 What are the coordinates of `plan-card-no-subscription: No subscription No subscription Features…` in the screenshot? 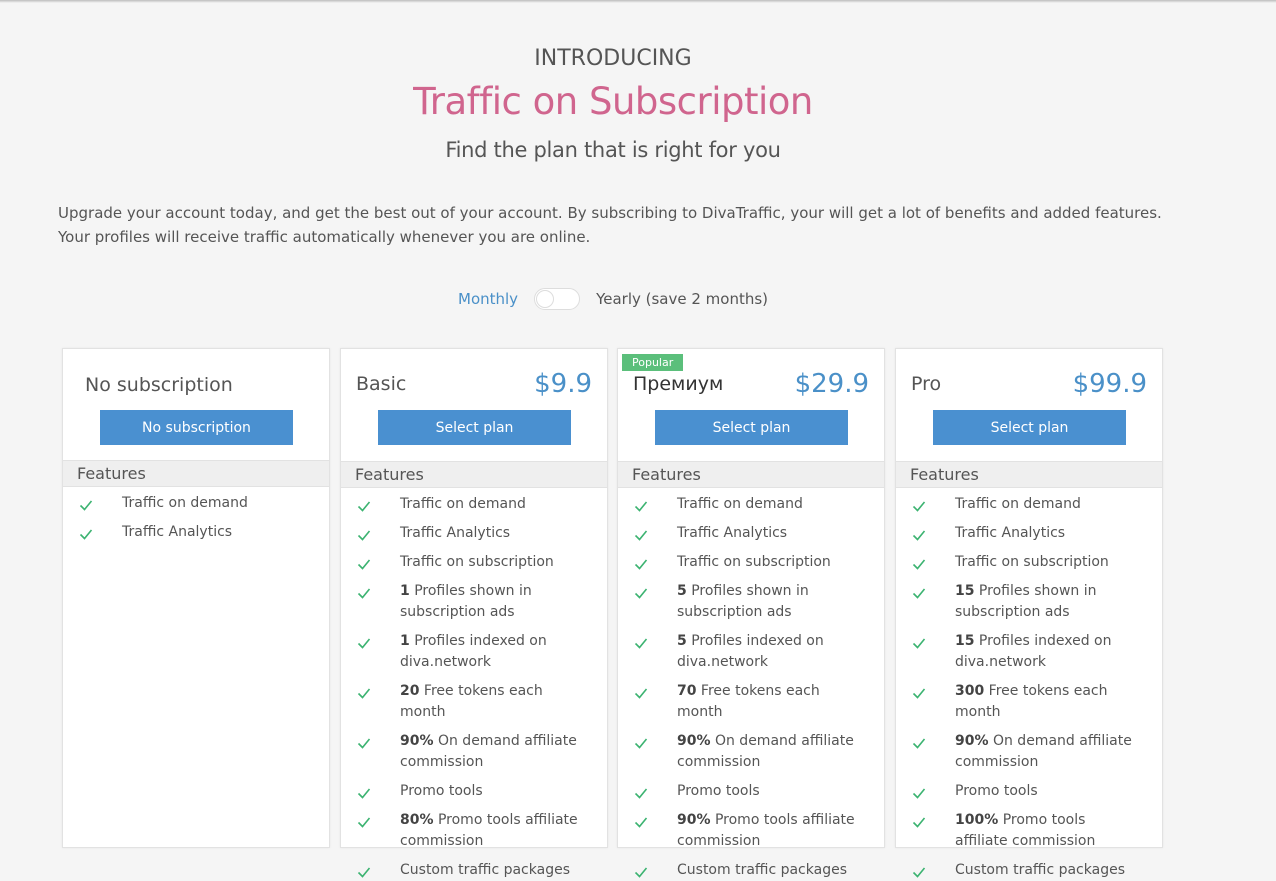 It's located at (196, 598).